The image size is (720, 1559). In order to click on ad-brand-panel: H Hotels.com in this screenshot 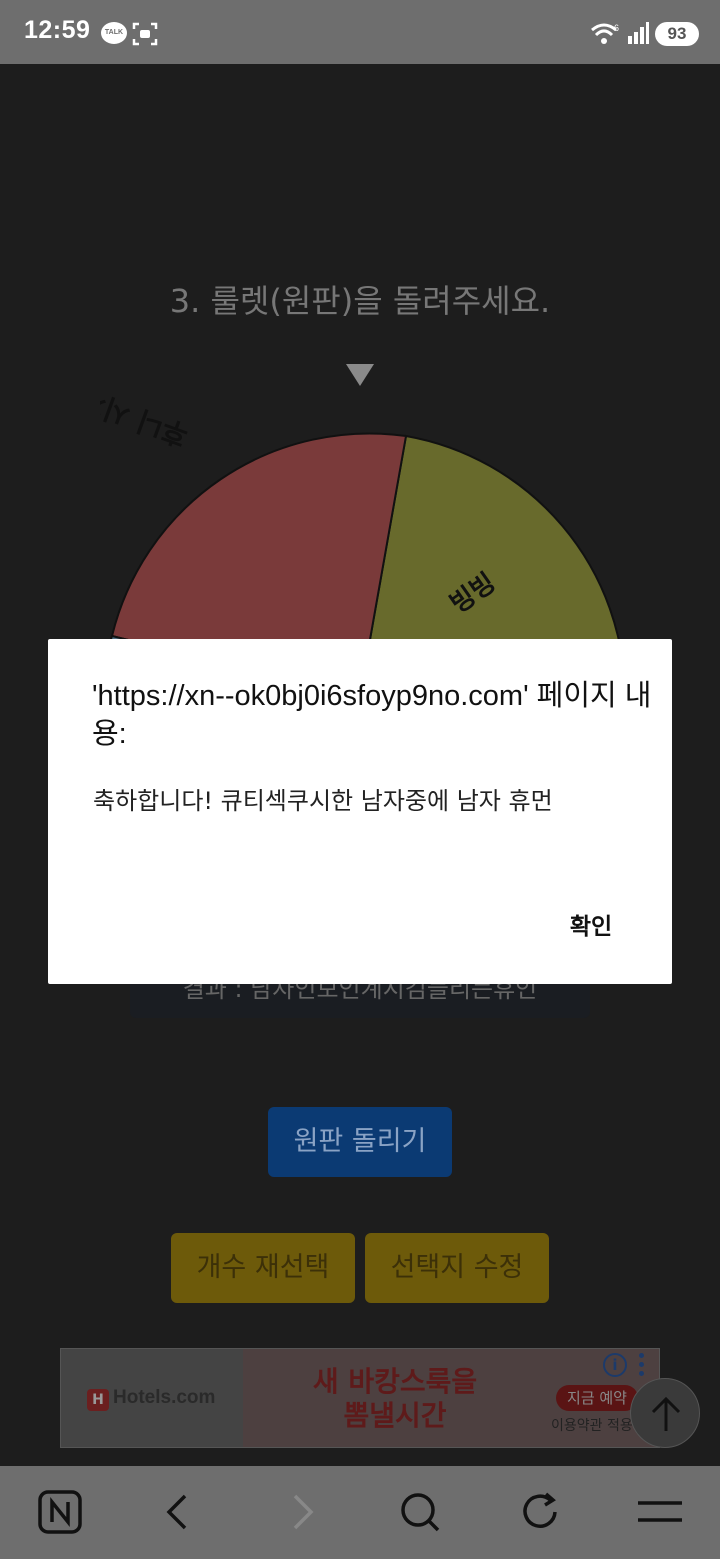, I will do `click(152, 1398)`.